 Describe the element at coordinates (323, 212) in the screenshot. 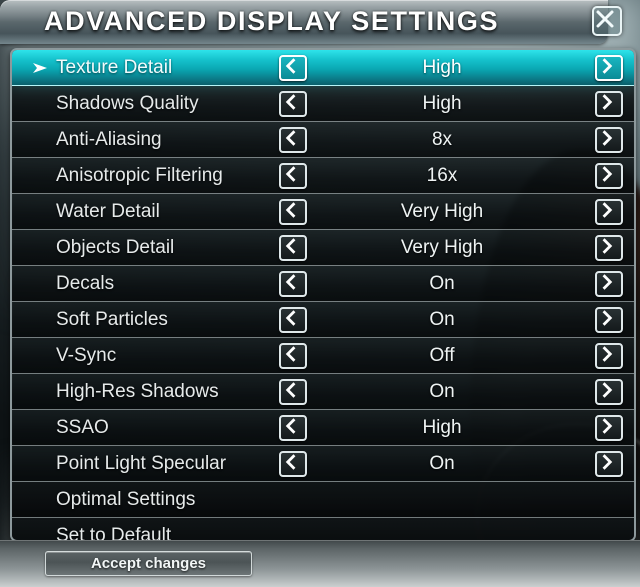

I see `settings-row: Water Detail Very High` at that location.